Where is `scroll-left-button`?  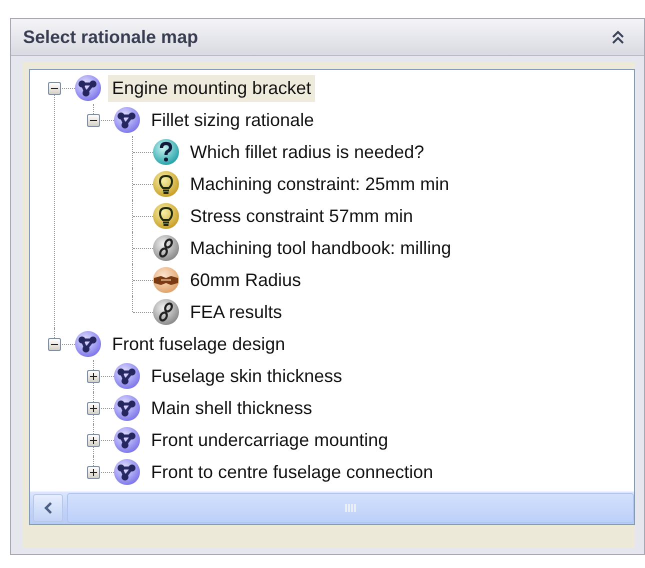 scroll-left-button is located at coordinates (48, 508).